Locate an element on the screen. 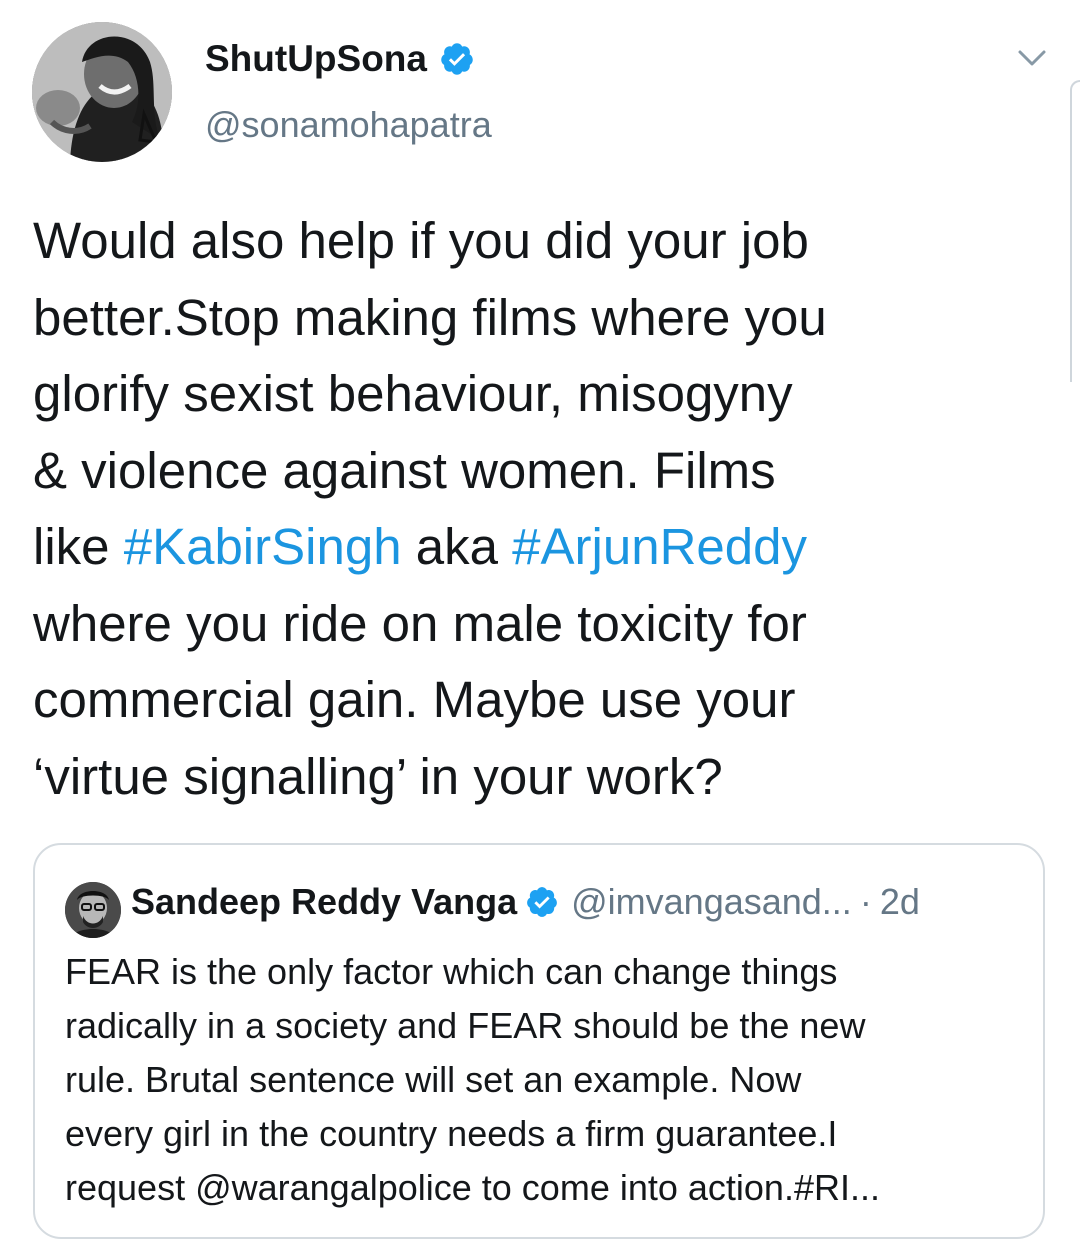  tweet-line: Would also help if you did your job is located at coordinates (421, 240).